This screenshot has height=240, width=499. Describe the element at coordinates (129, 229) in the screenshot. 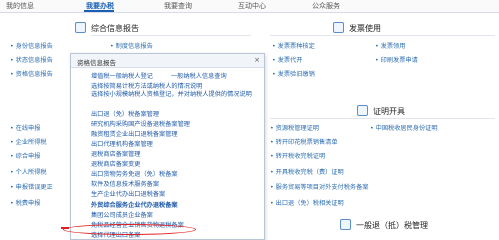

I see `highlight-ellipse` at that location.